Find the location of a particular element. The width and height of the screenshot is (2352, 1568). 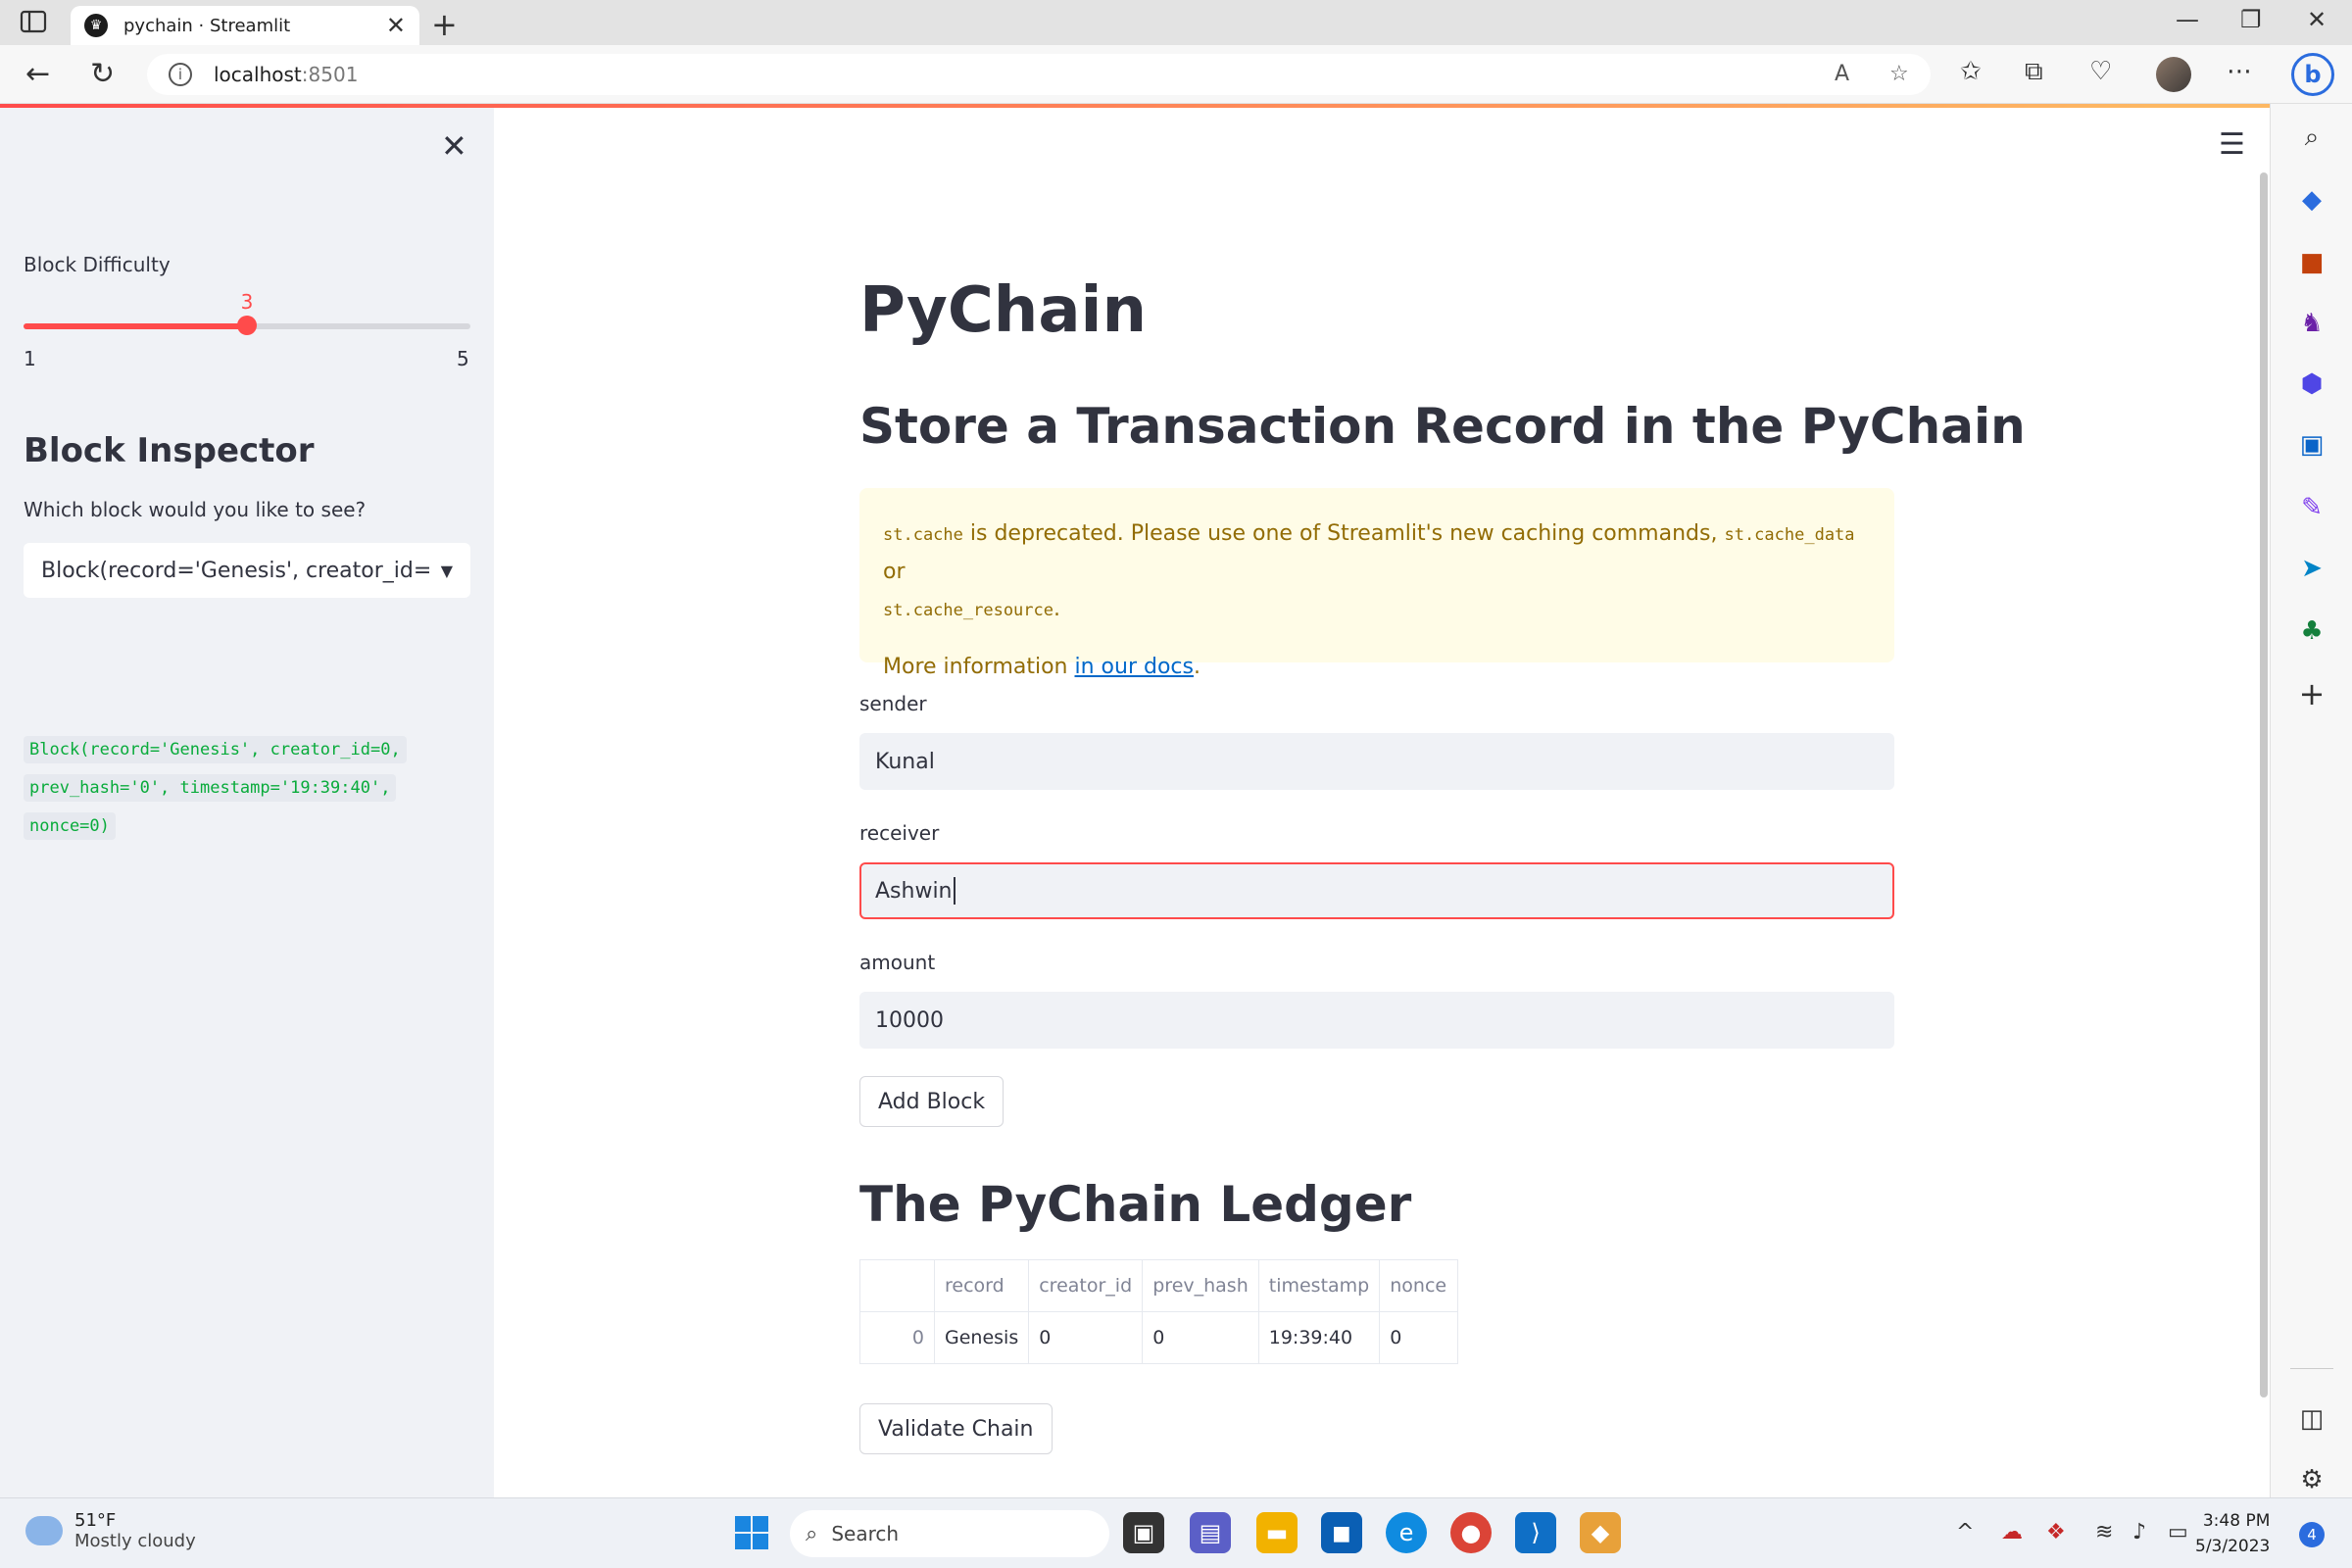

url-field: i localhost:8501 A ☆ is located at coordinates (1039, 74).